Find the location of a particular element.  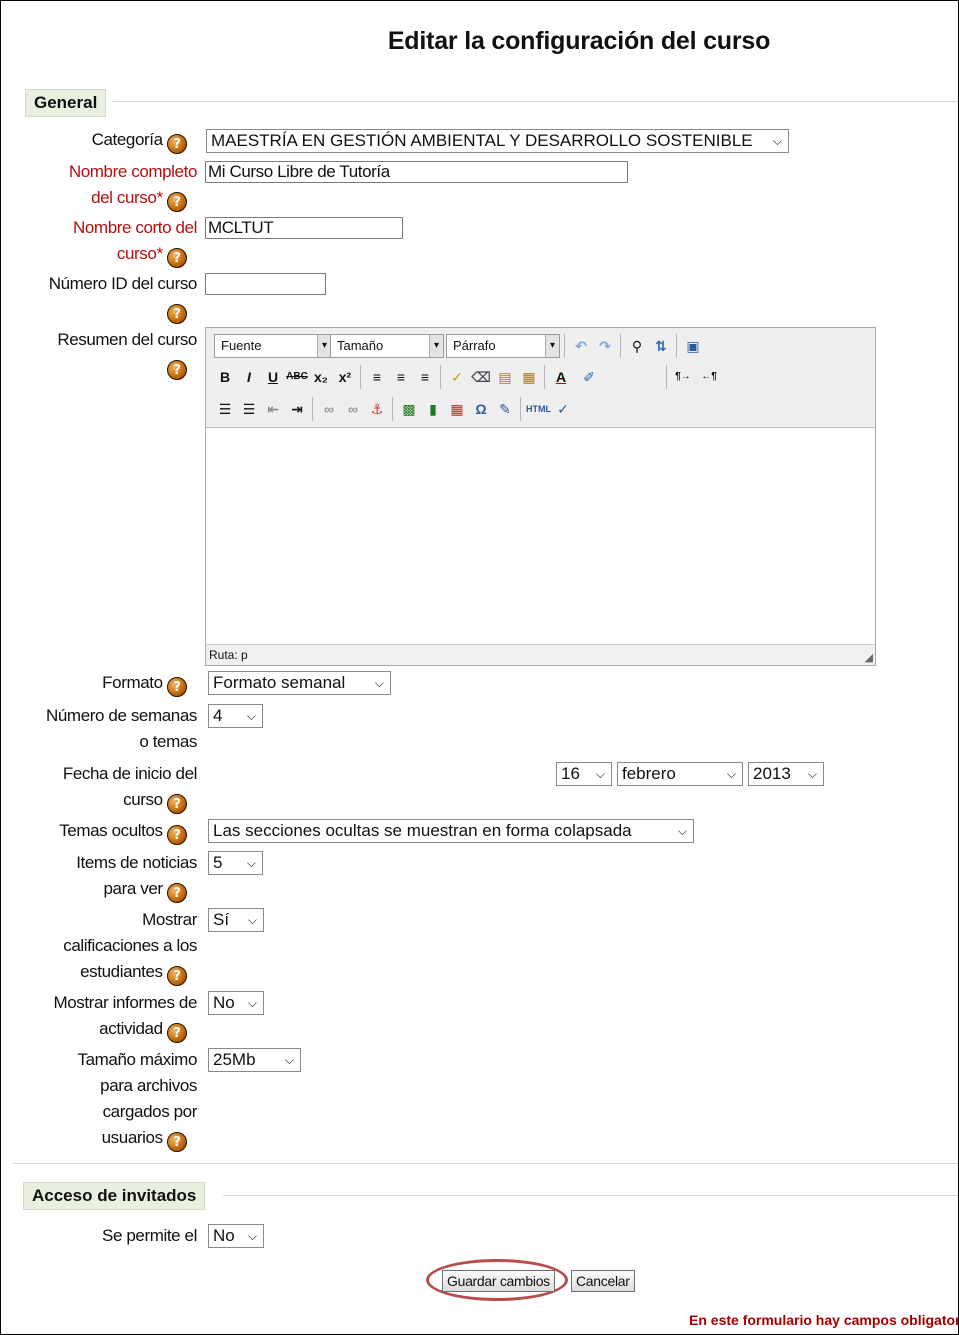

newsitems-select: 5 ⌵ is located at coordinates (235, 863).